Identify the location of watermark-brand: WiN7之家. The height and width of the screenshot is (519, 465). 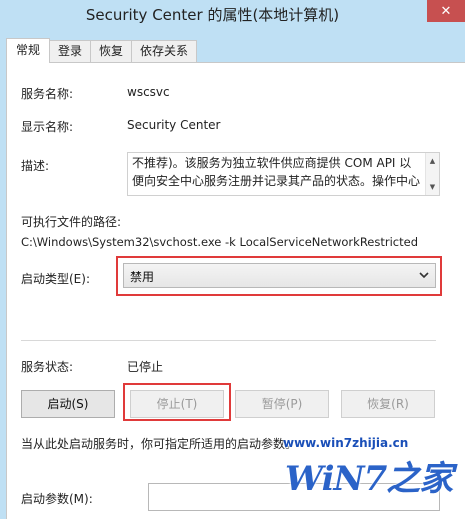
(369, 479).